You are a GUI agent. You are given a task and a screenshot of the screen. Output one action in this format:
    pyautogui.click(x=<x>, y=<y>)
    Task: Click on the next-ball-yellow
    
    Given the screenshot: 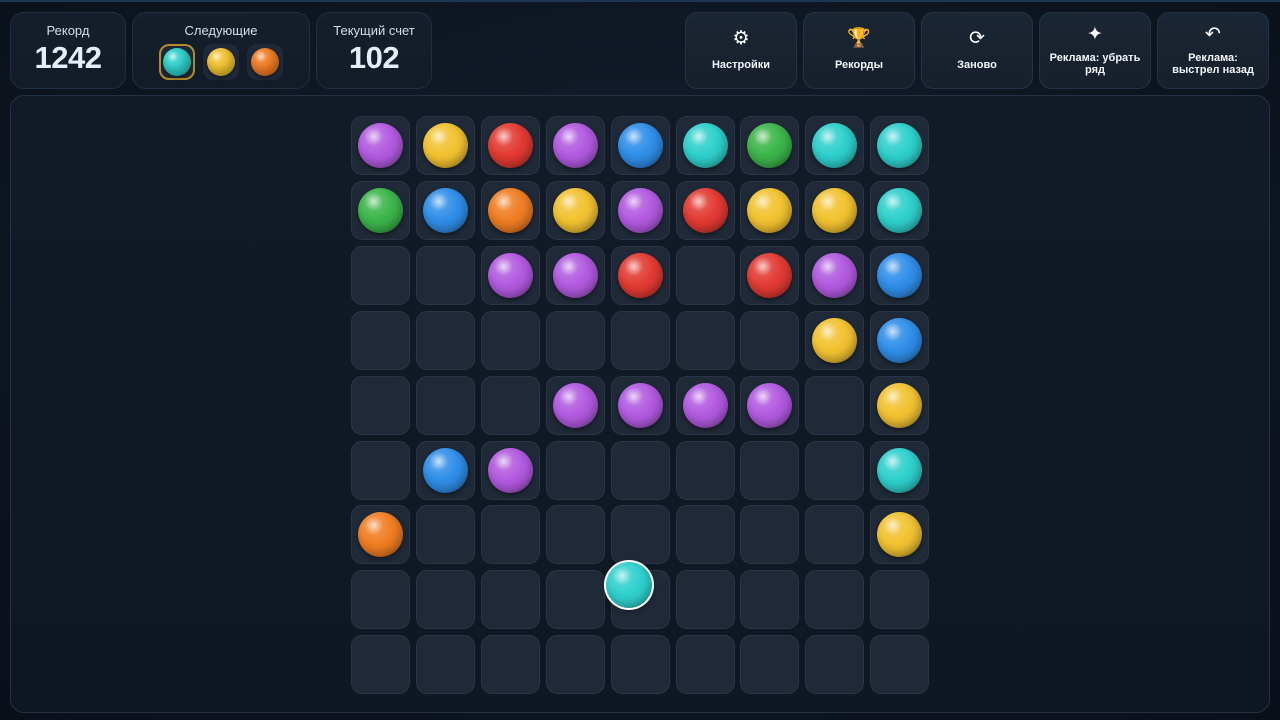 What is the action you would take?
    pyautogui.click(x=221, y=62)
    